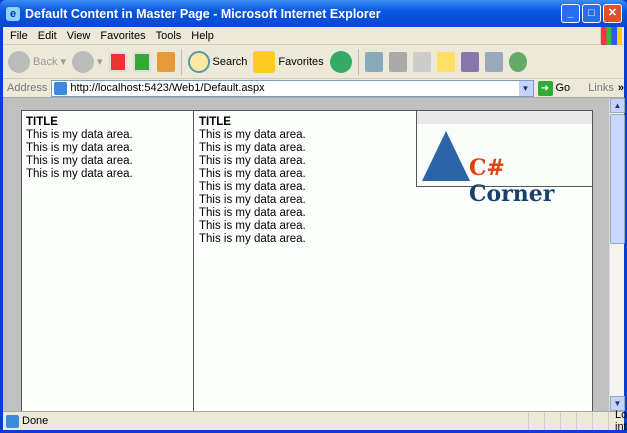 The image size is (627, 433). Describe the element at coordinates (553, 88) in the screenshot. I see `go-button: ➜ Go` at that location.